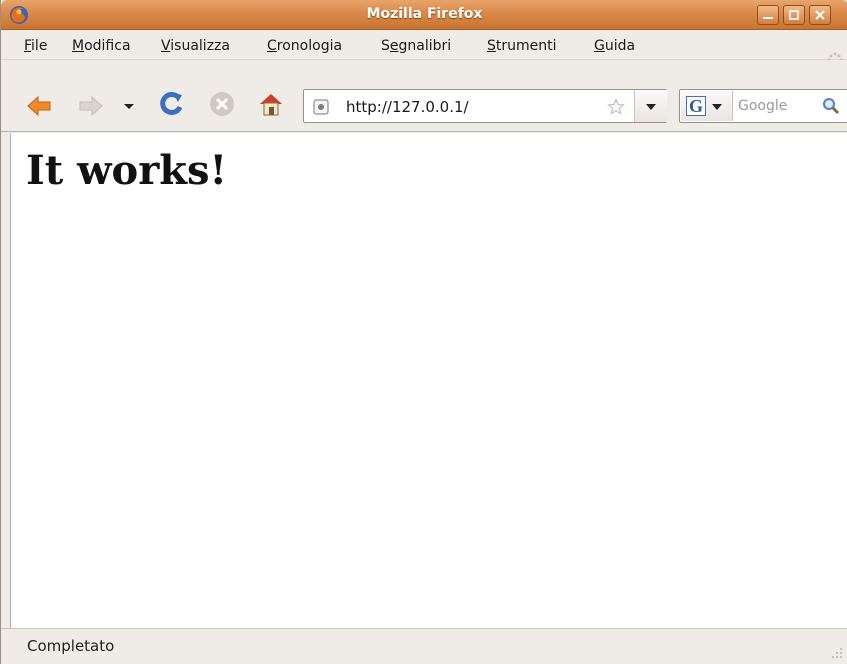  I want to click on stop-button, so click(222, 104).